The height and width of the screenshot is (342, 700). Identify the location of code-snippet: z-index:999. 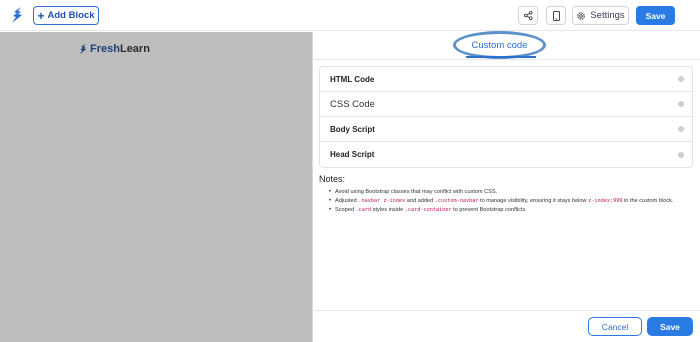
(605, 201).